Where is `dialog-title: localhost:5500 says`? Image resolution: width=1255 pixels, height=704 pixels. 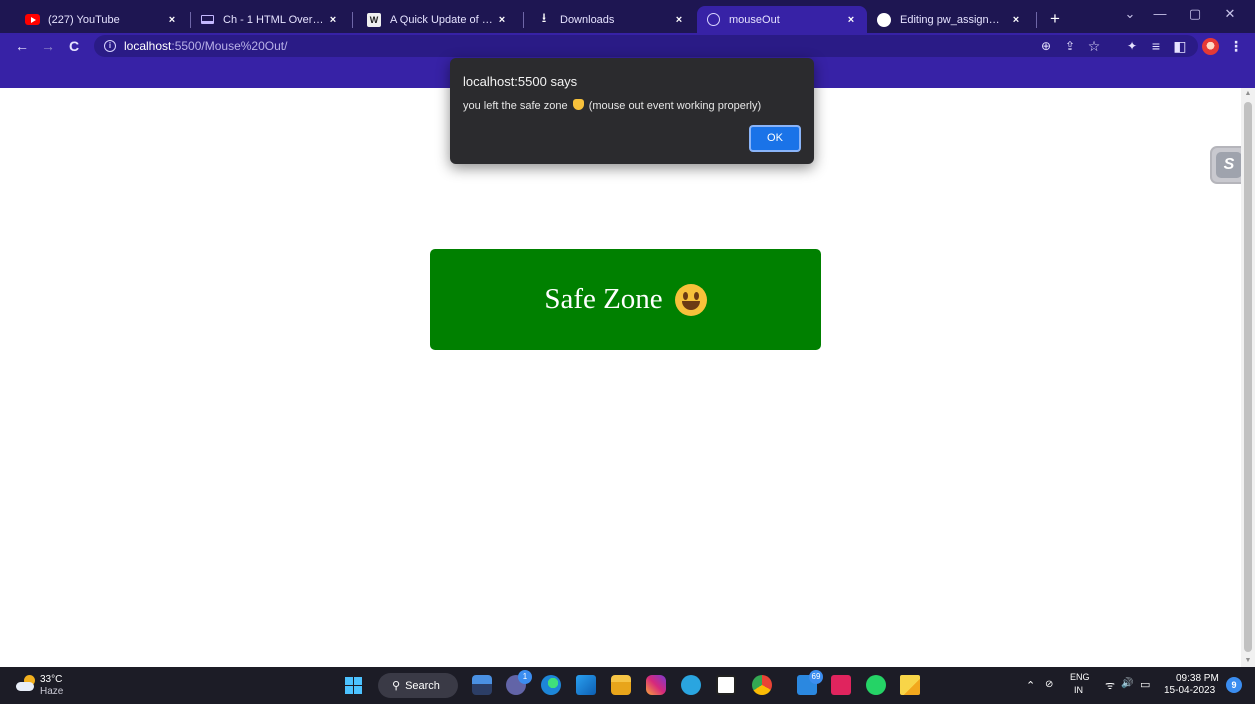
dialog-title: localhost:5500 says is located at coordinates (520, 81).